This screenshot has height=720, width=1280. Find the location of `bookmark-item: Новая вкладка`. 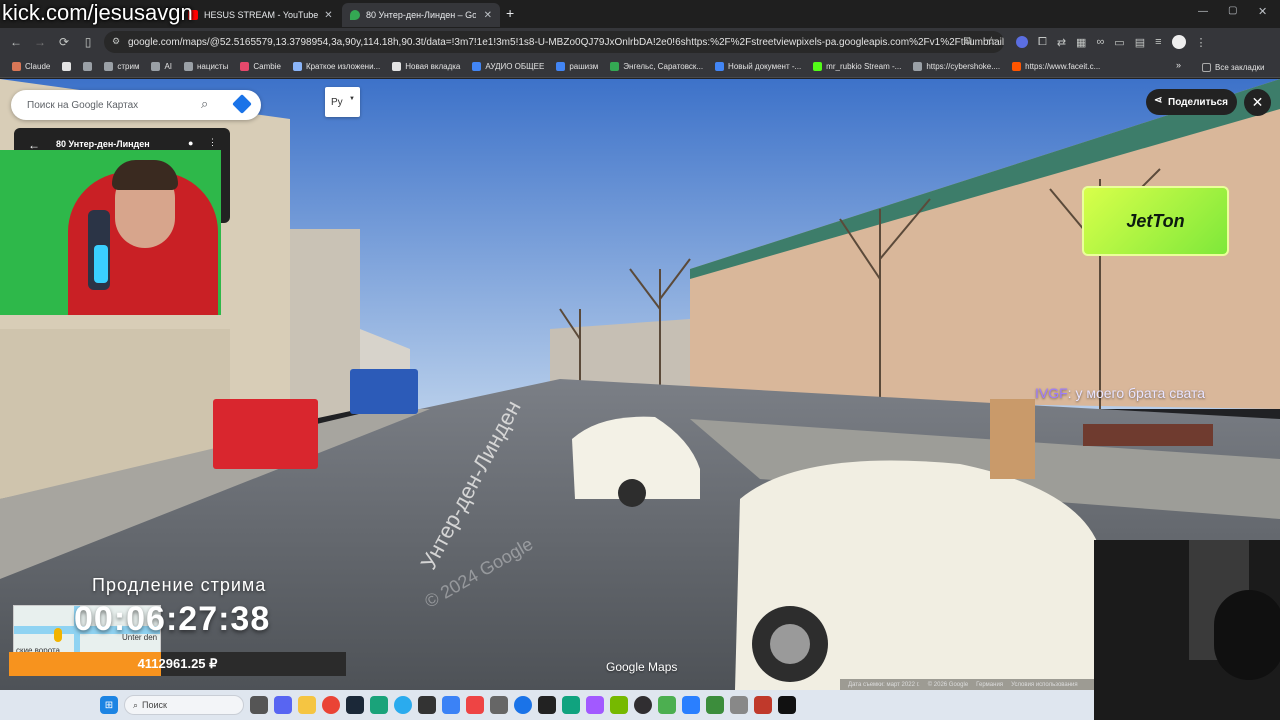

bookmark-item: Новая вкладка is located at coordinates (426, 67).